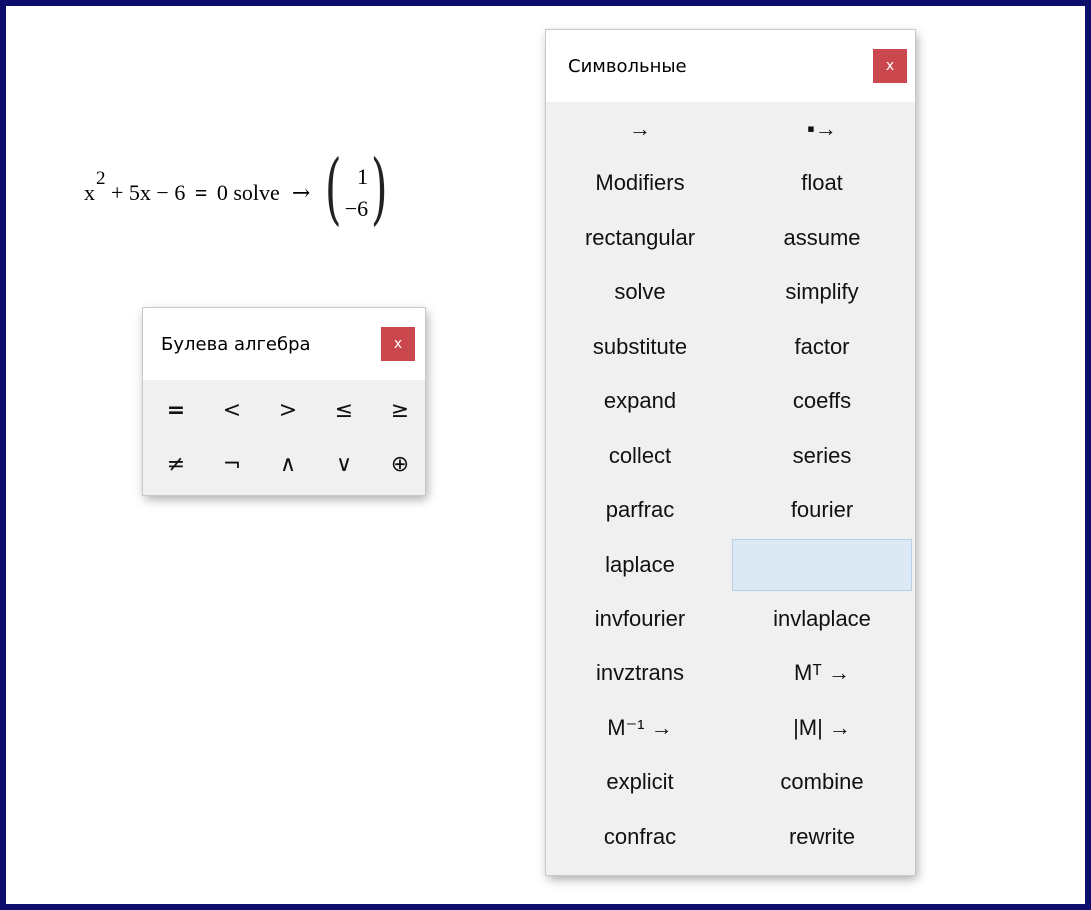 This screenshot has height=910, width=1091. Describe the element at coordinates (640, 183) in the screenshot. I see `keyword-modifiers-button: Modifiers` at that location.